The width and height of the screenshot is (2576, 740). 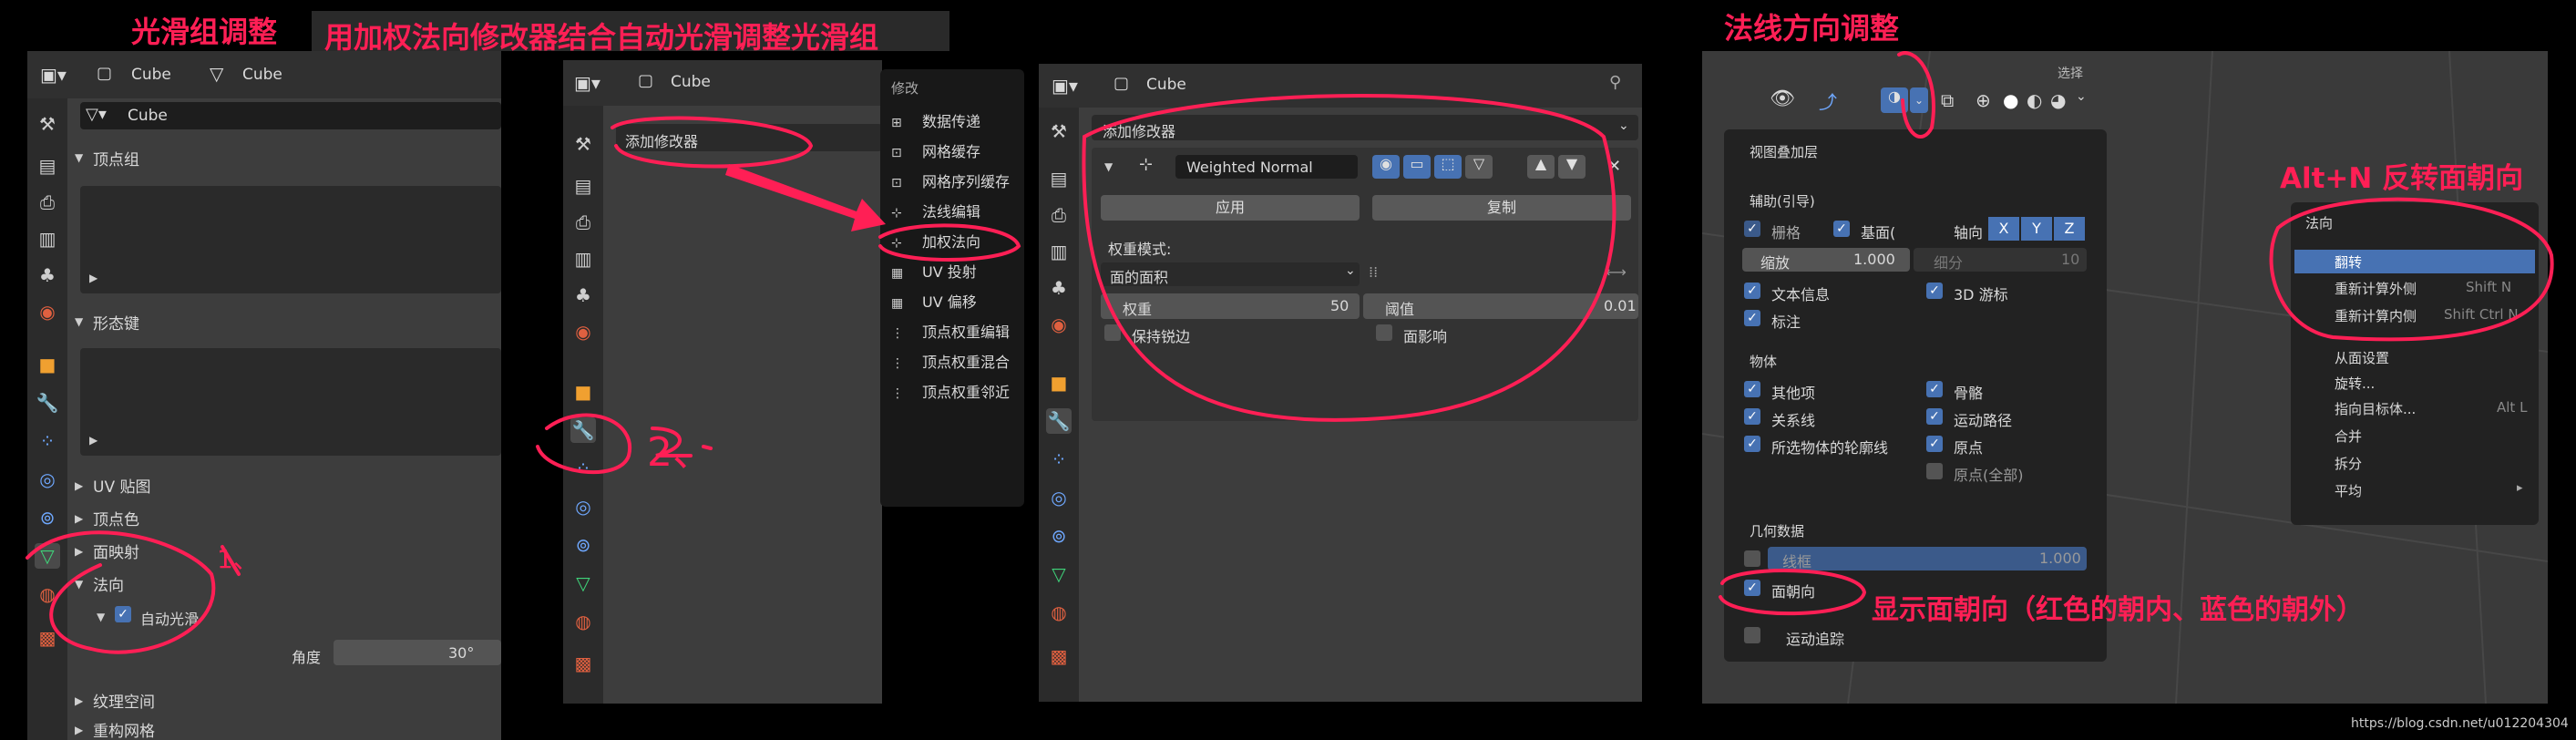 What do you see at coordinates (1614, 166) in the screenshot?
I see `remove-modifier-icon: ✕` at bounding box center [1614, 166].